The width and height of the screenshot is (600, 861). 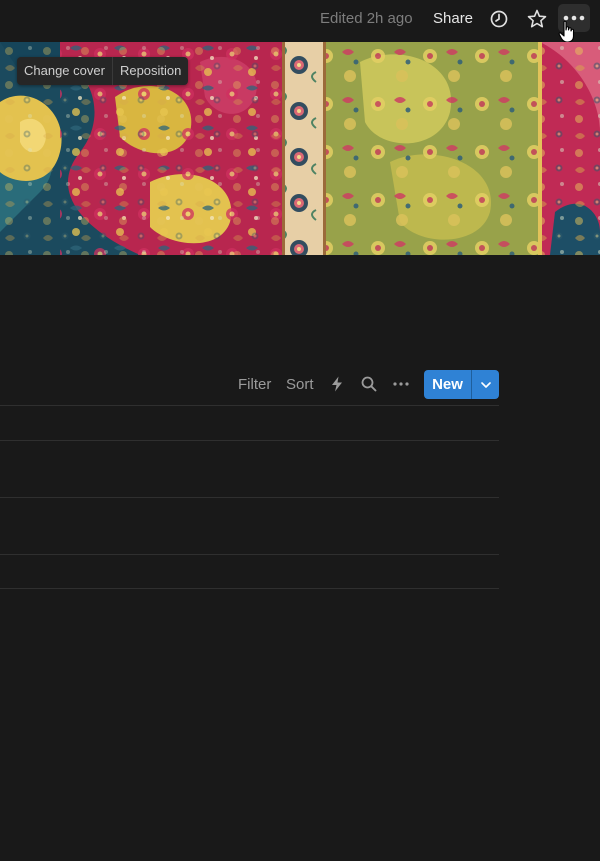 I want to click on new-button-group: New, so click(x=461, y=384).